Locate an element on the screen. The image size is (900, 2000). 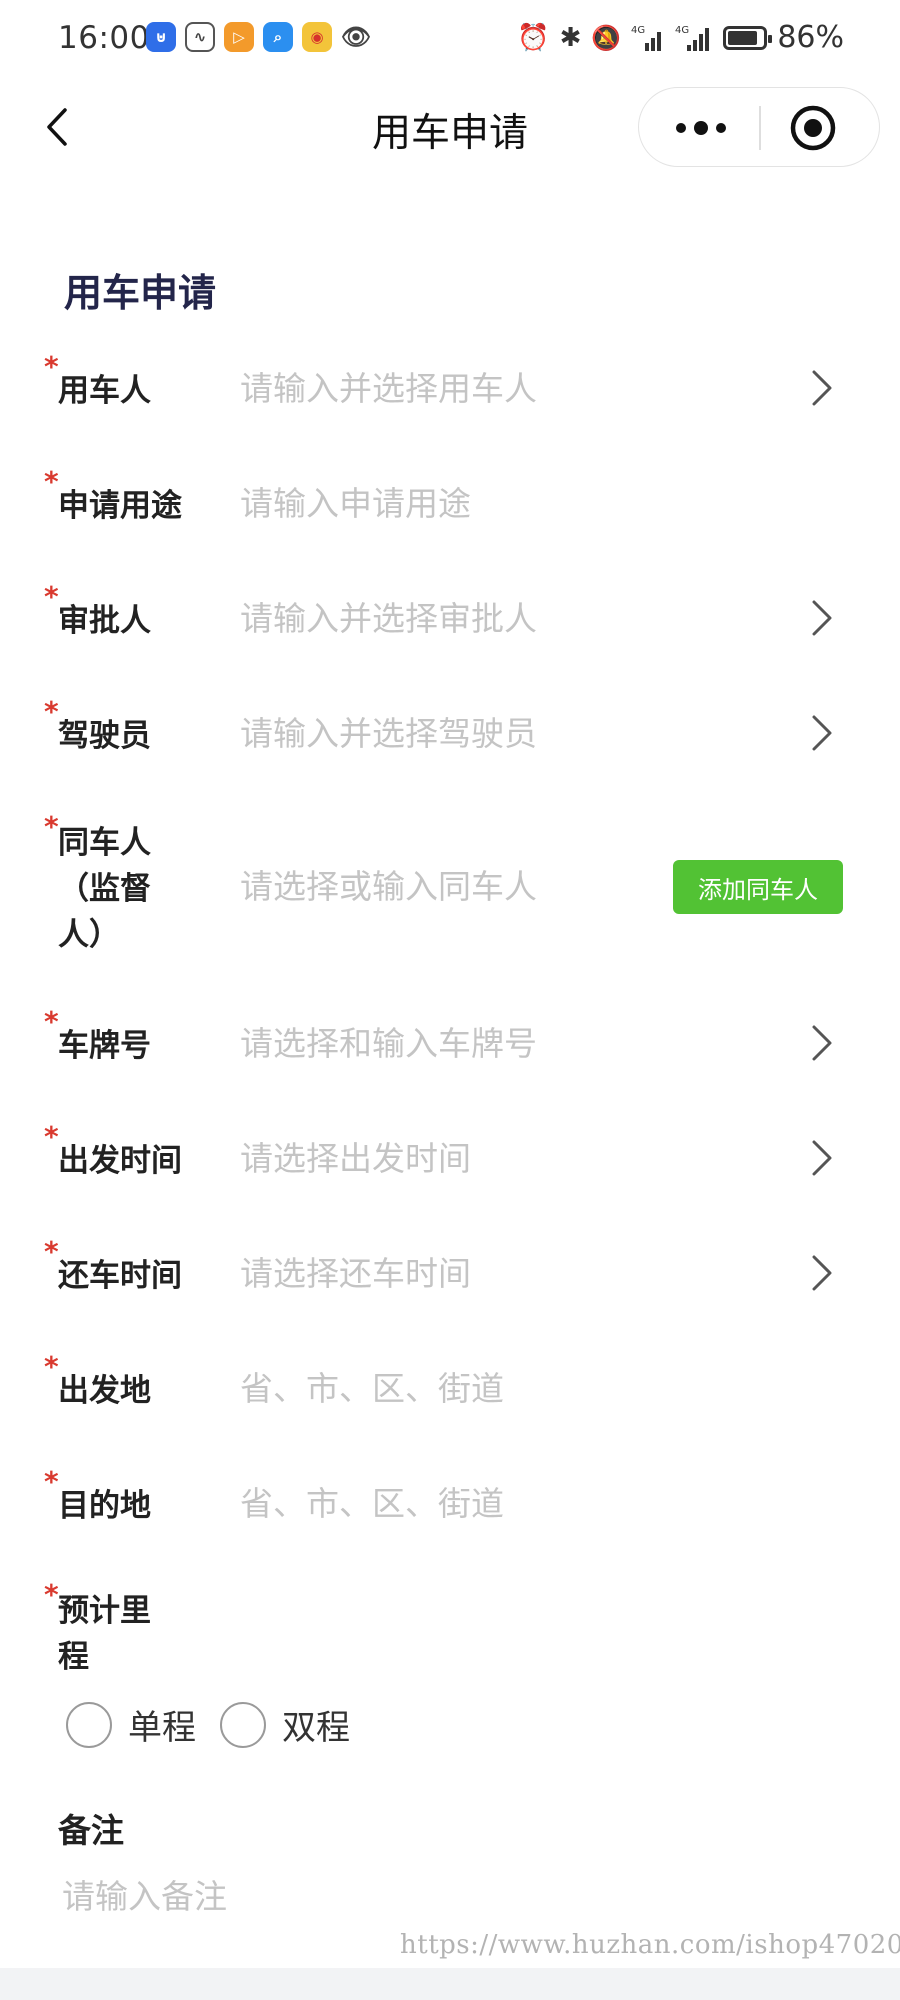
field-label-line-1: 同车人 is located at coordinates (104, 843).